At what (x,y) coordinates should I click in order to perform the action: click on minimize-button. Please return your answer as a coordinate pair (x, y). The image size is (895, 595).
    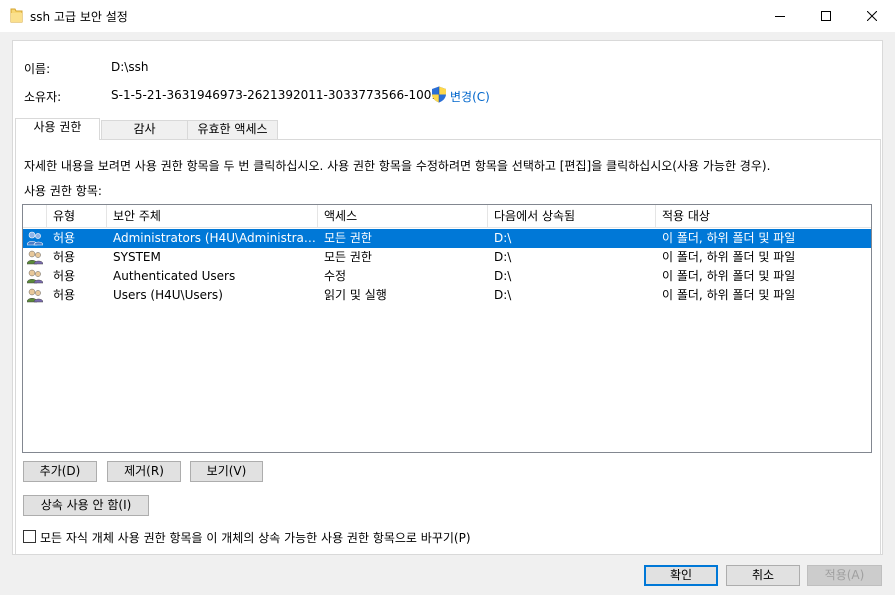
    Looking at the image, I should click on (780, 15).